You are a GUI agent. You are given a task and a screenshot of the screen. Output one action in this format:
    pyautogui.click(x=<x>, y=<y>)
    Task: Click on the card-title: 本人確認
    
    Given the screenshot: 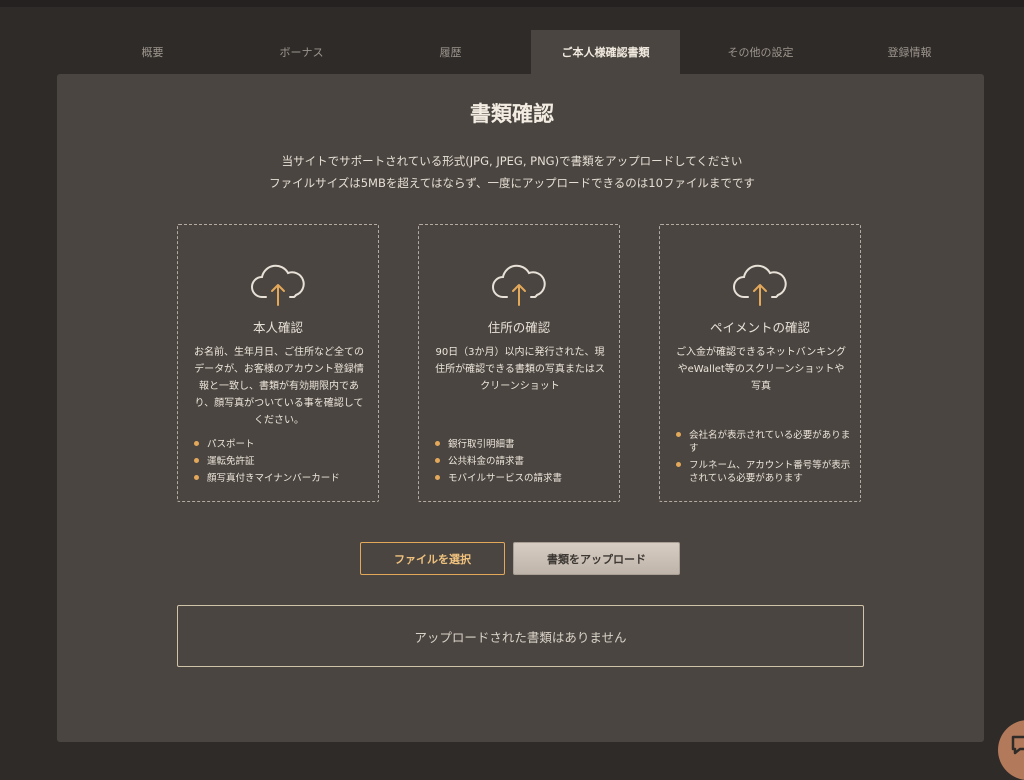 What is the action you would take?
    pyautogui.click(x=277, y=327)
    